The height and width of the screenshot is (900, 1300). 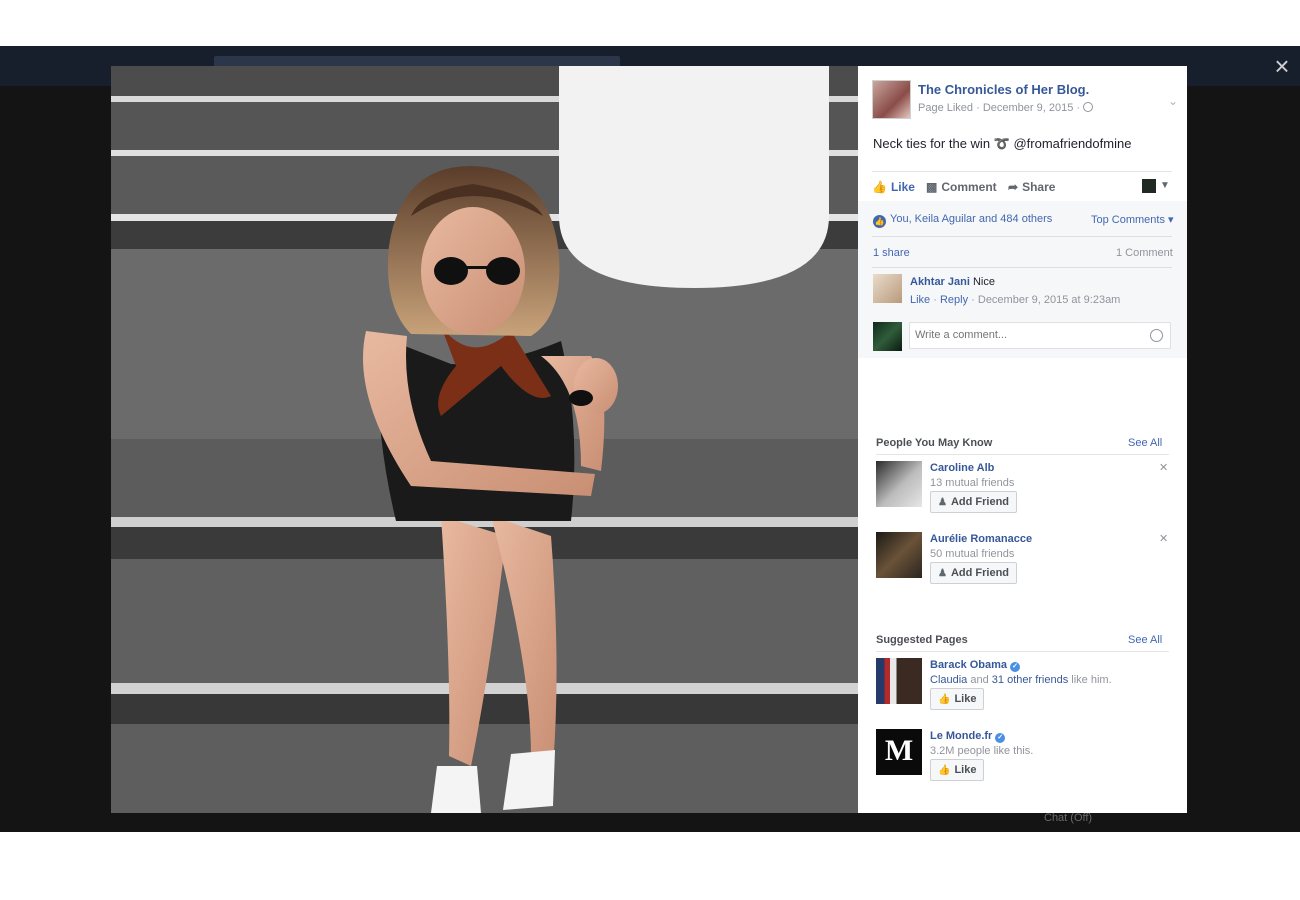 I want to click on mutual-friends: 50 mutual friends, so click(x=972, y=554).